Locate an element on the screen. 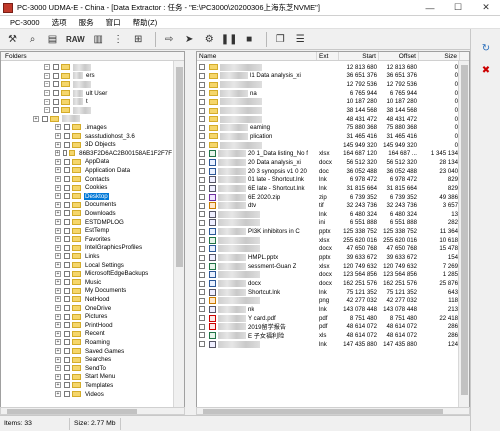 The height and width of the screenshot is (431, 500). stop-icon: ■ is located at coordinates (249, 39).